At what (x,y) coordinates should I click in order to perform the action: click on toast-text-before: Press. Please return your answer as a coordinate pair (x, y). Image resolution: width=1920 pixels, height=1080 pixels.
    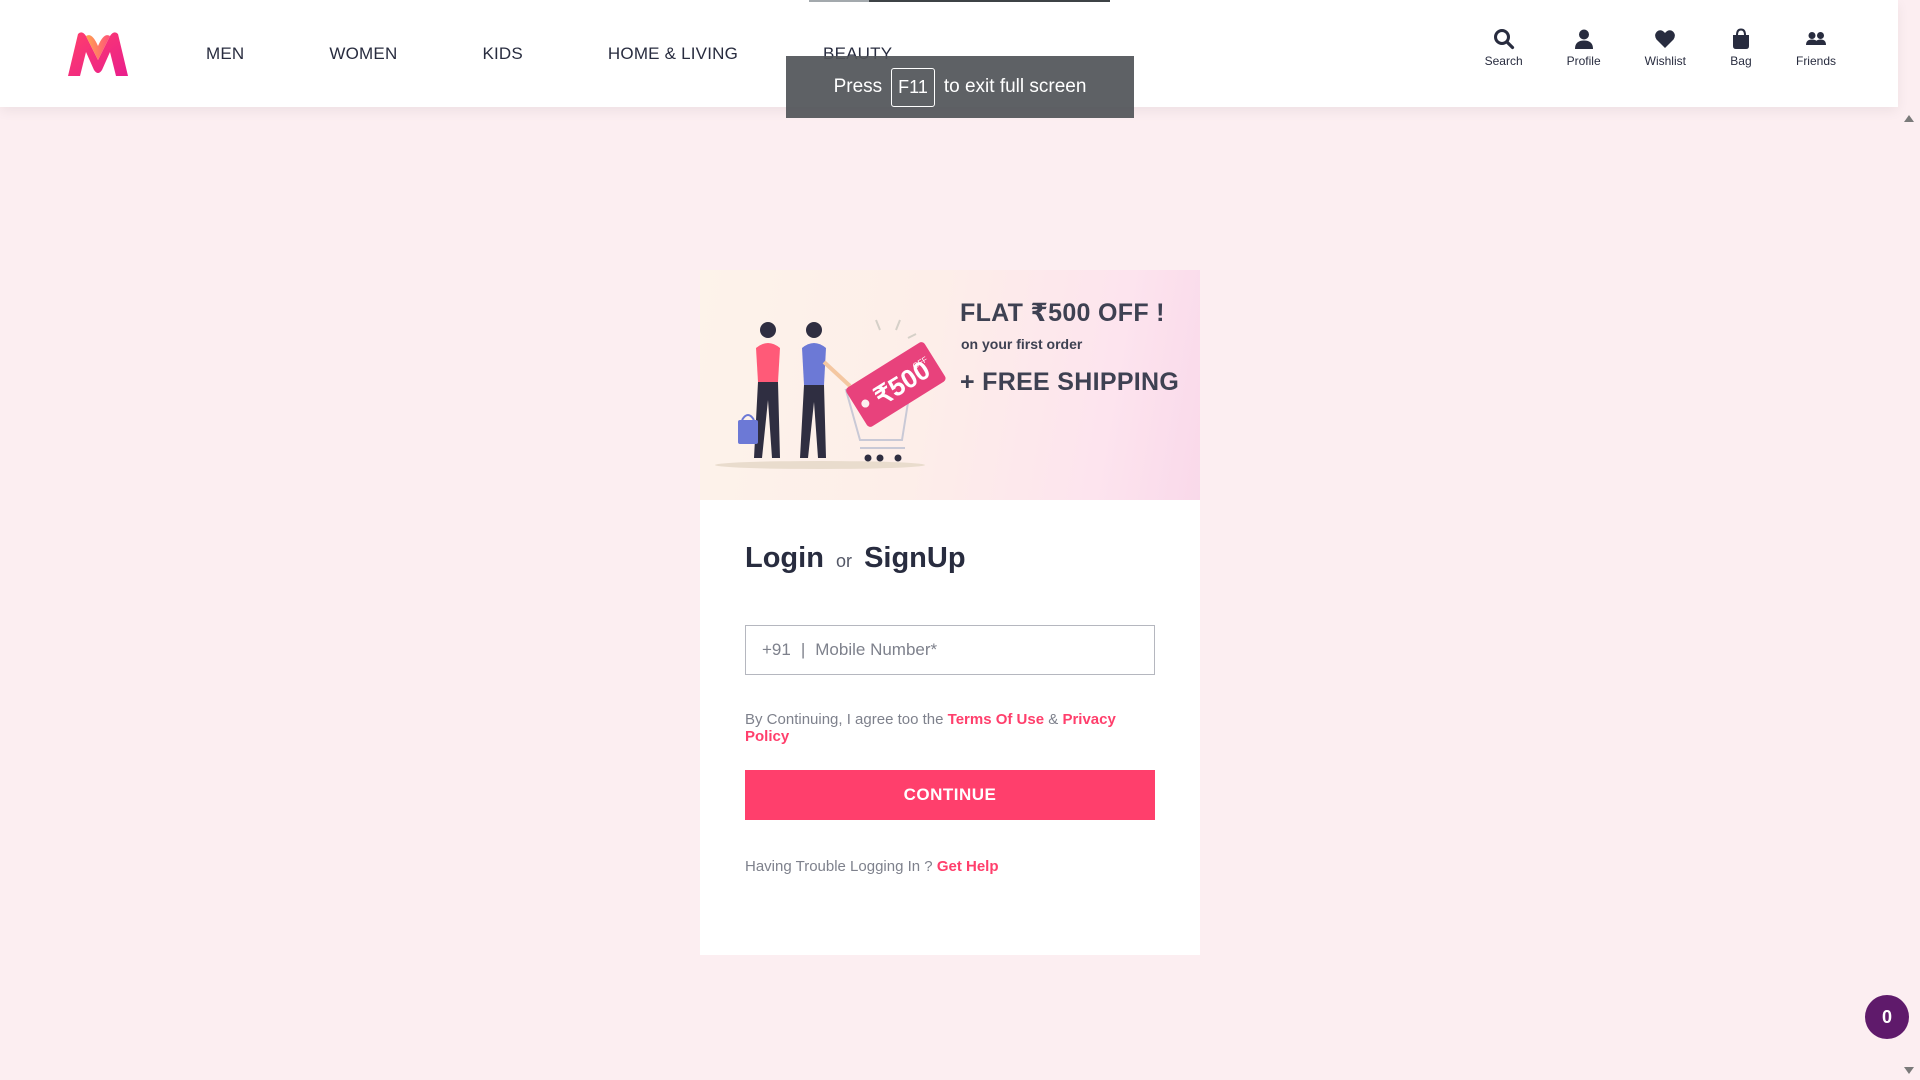
    Looking at the image, I should click on (858, 86).